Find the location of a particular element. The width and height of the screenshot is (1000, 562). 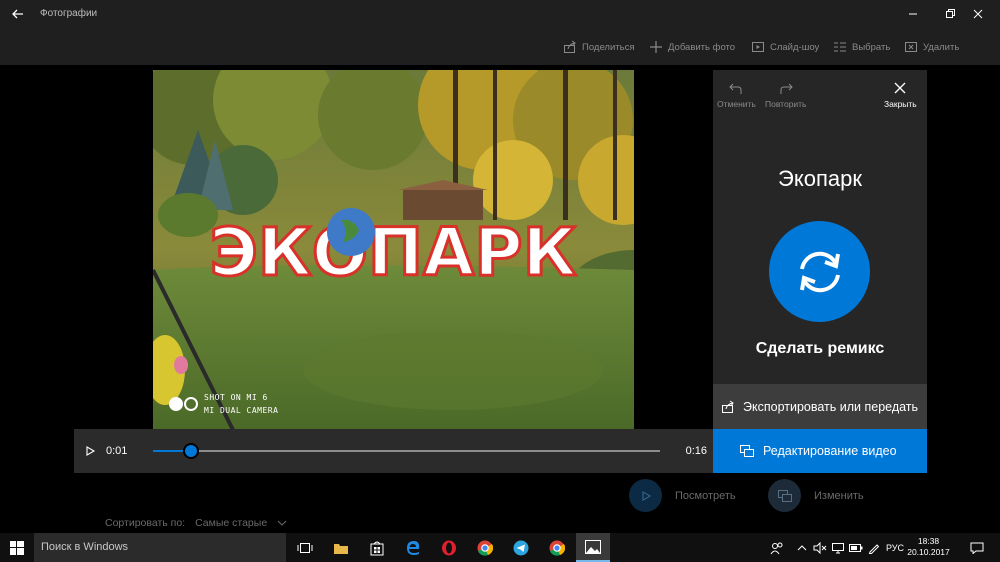

people-button is located at coordinates (777, 547).